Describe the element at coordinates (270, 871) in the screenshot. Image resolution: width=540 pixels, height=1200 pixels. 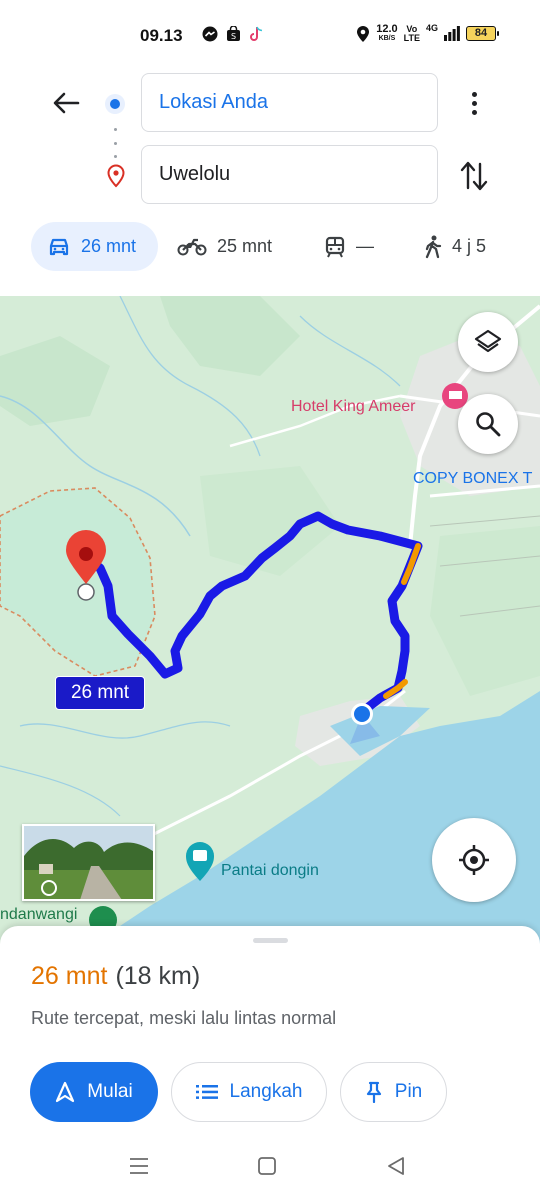
I see `poi-beach-label: Pantai dongin` at that location.